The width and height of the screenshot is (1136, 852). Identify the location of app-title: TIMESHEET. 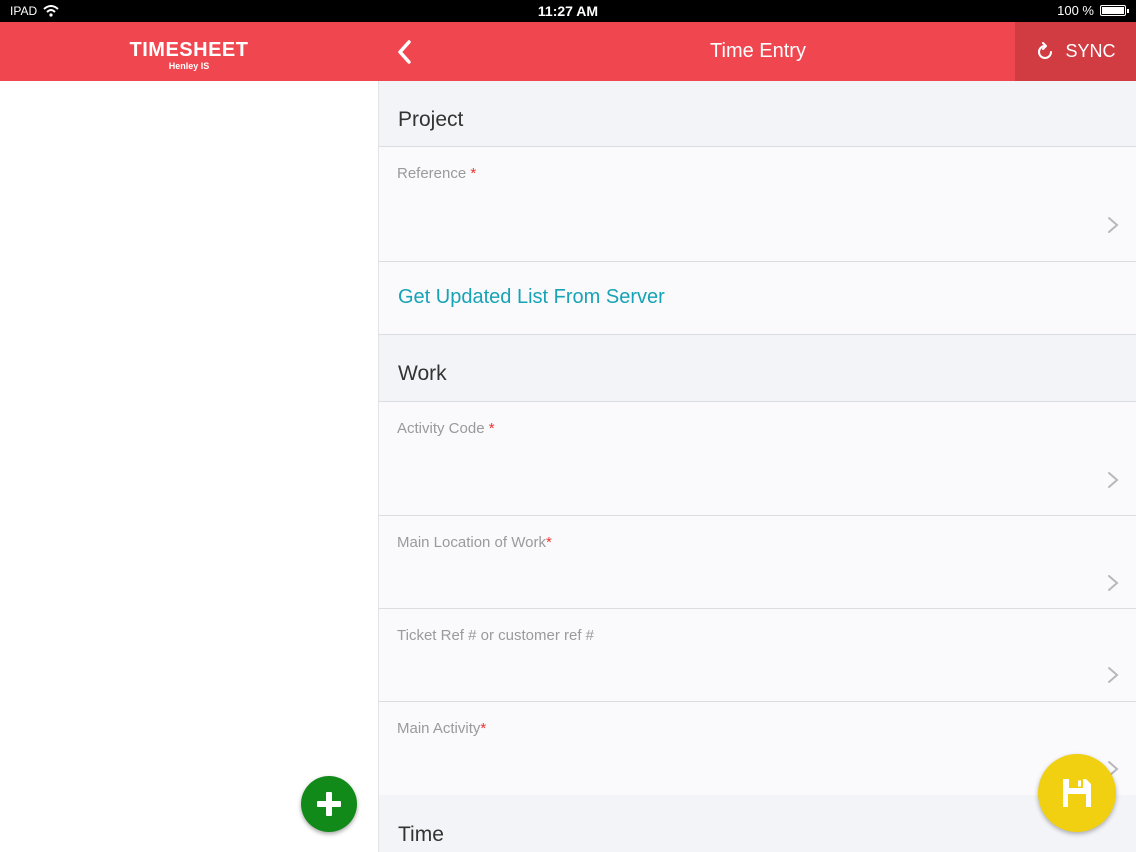
(189, 50).